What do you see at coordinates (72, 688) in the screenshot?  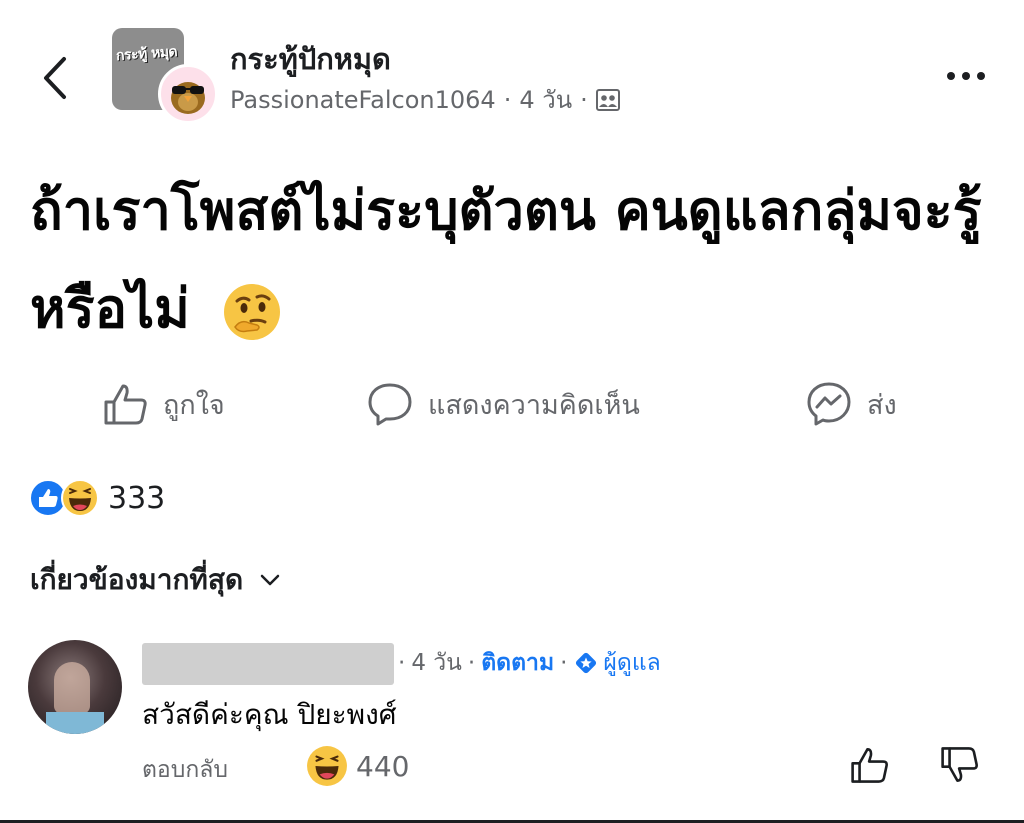 I see `avatar-figure` at bounding box center [72, 688].